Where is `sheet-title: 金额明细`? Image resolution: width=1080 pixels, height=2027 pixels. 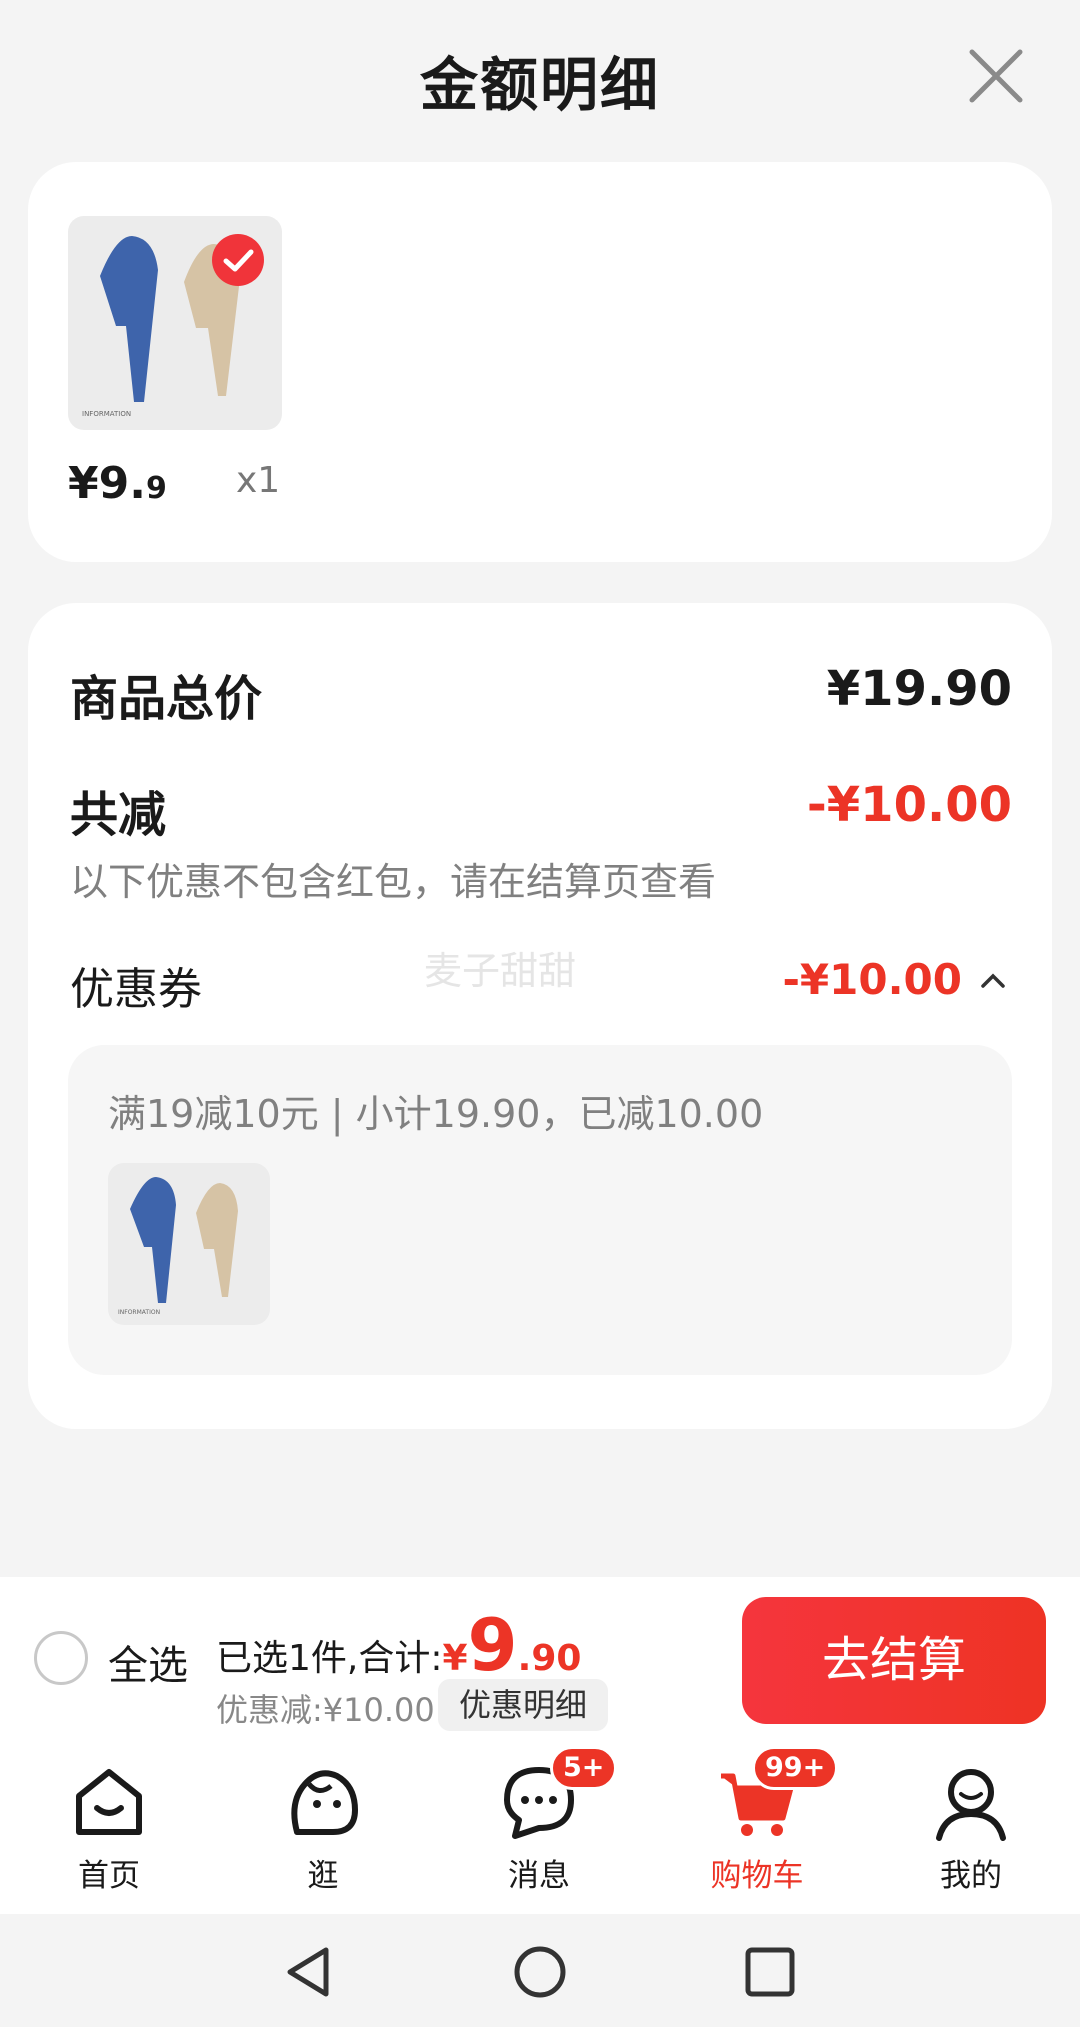
sheet-title: 金额明细 is located at coordinates (539, 85).